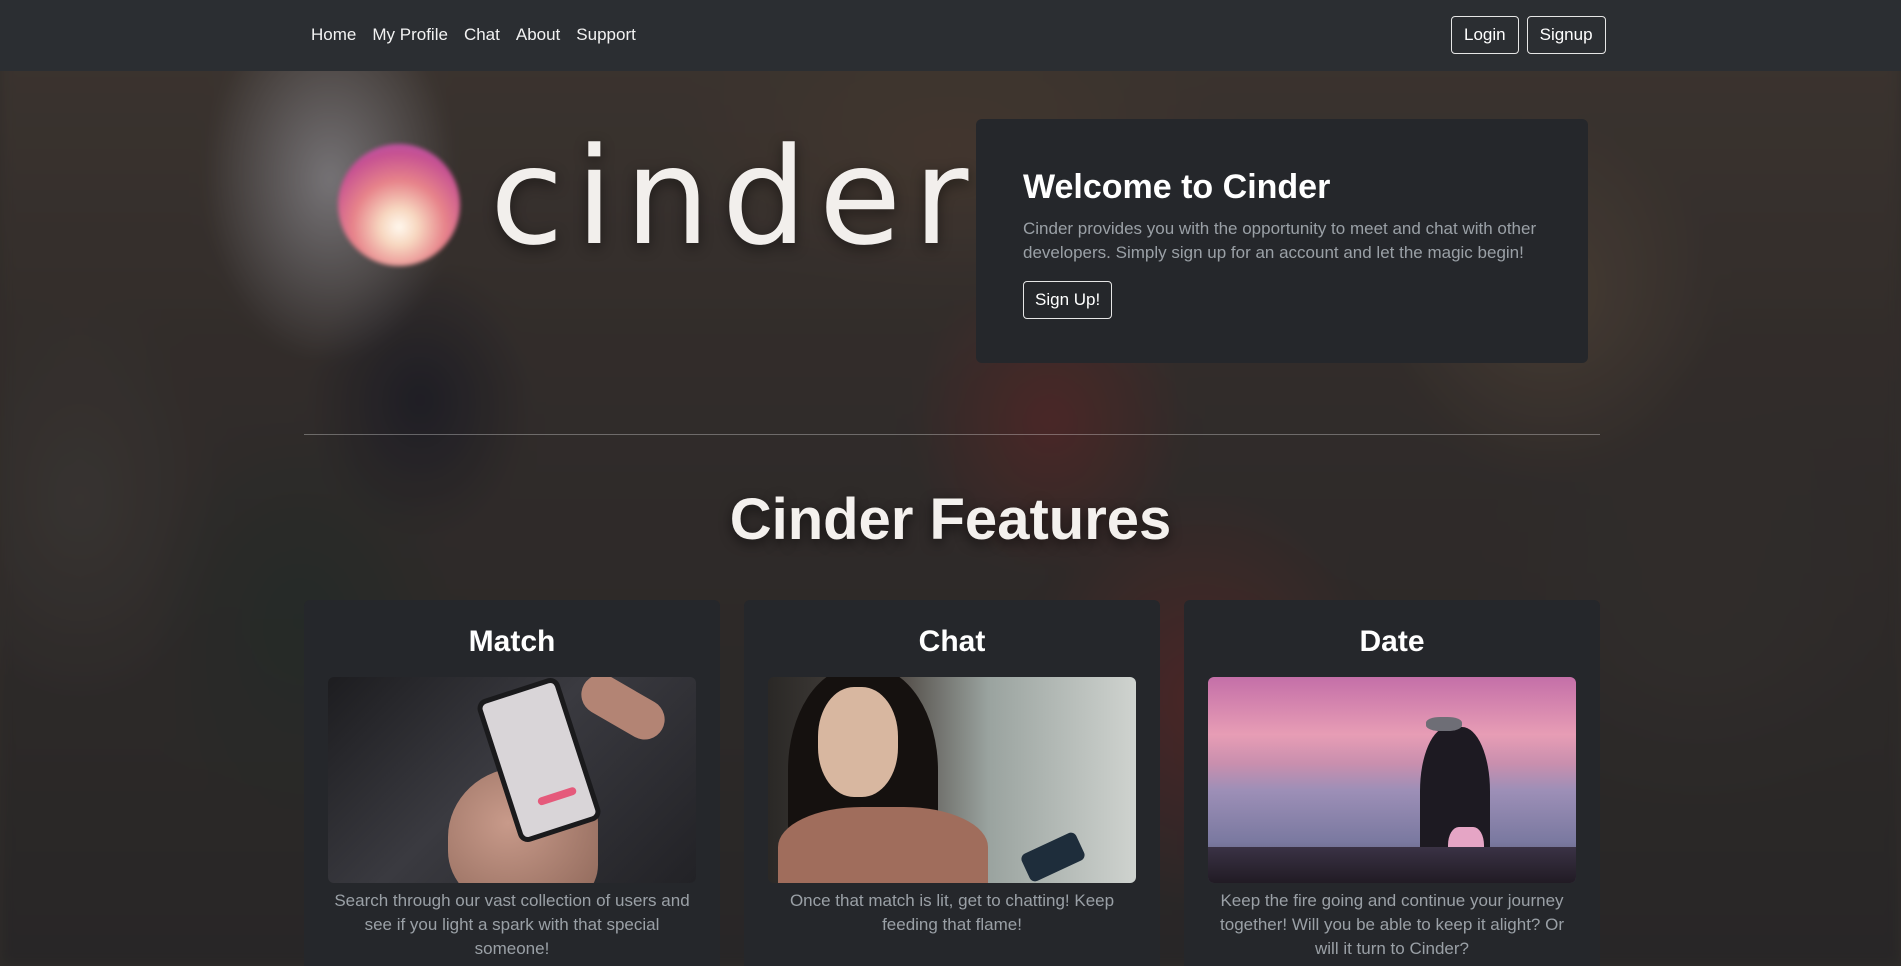 The image size is (1901, 966). I want to click on match-photo, so click(512, 780).